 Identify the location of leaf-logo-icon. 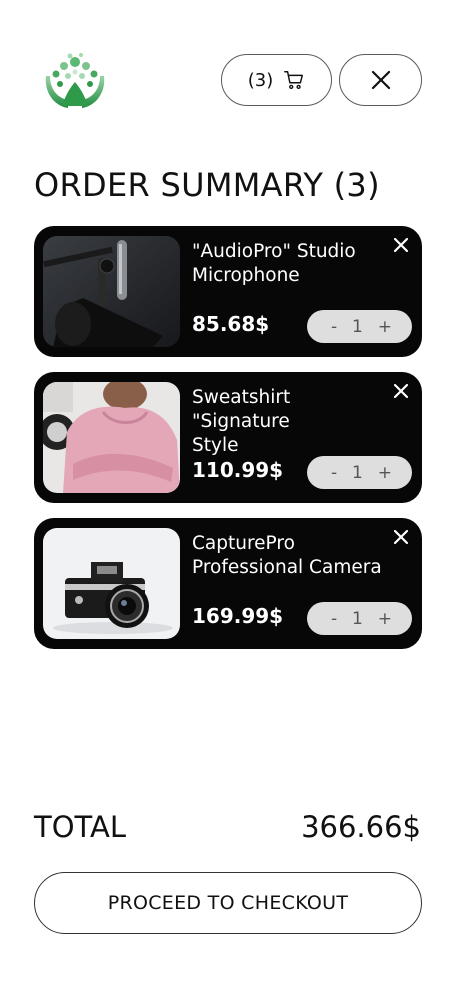
(75, 80).